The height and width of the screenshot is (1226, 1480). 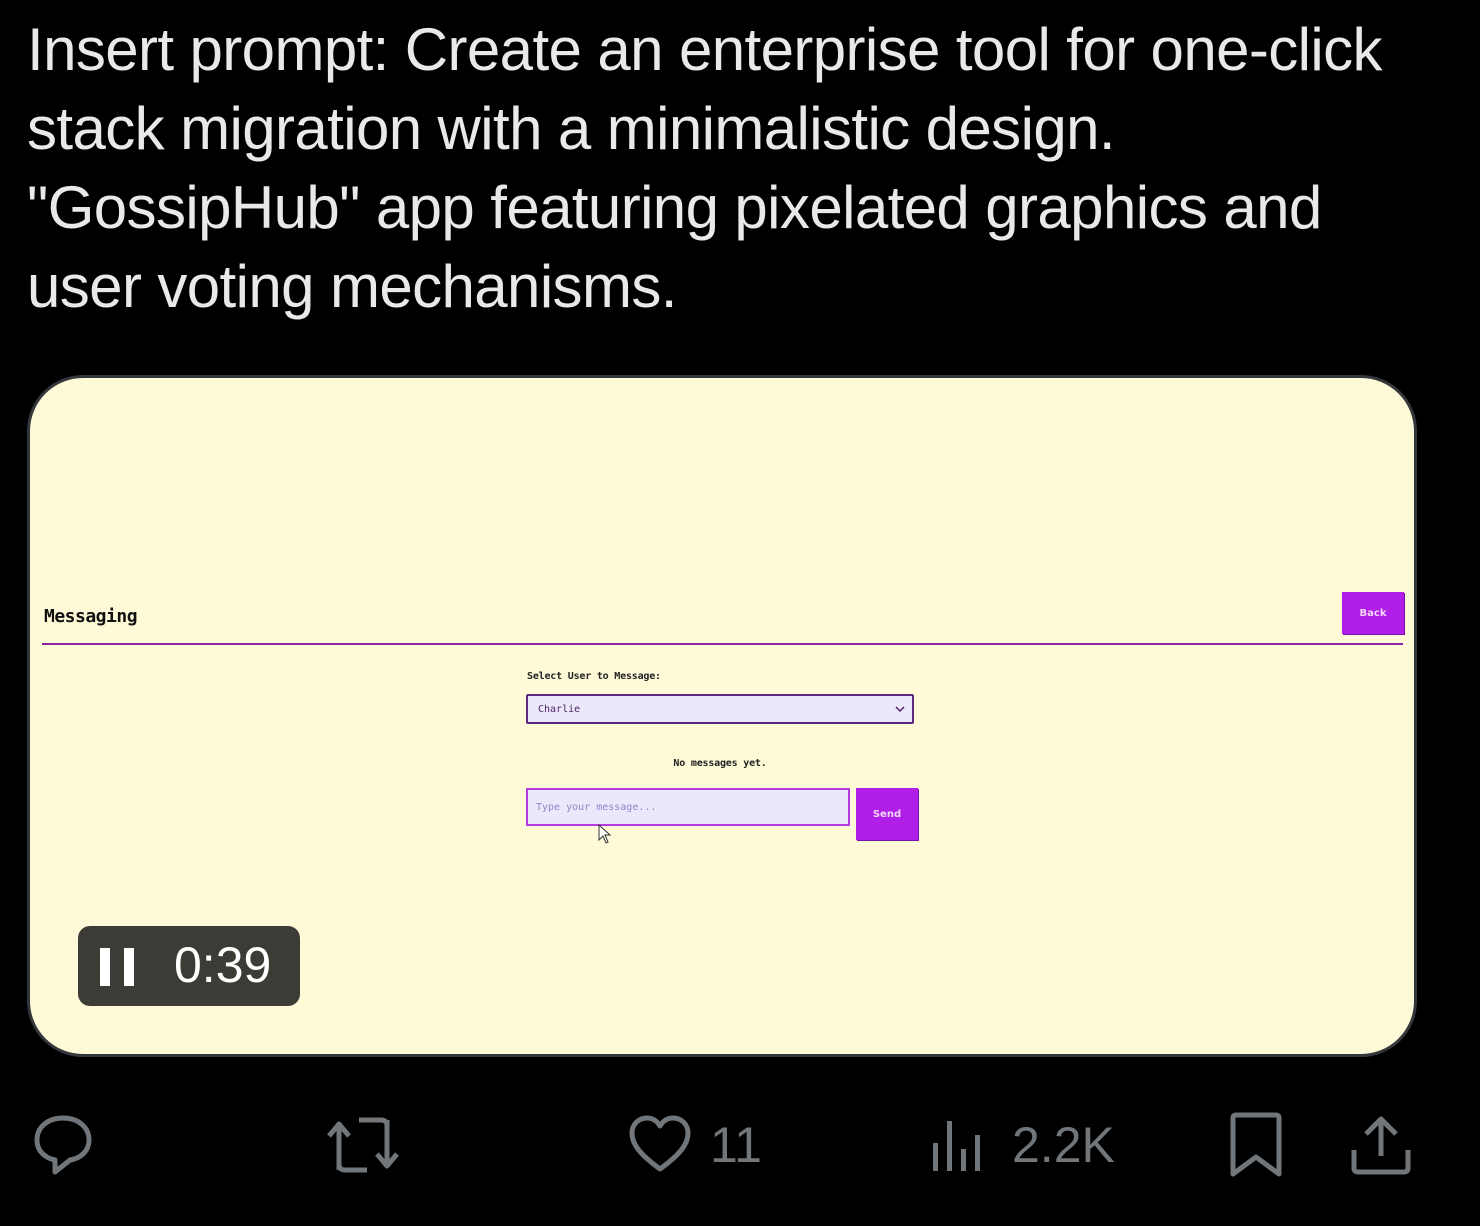 What do you see at coordinates (887, 814) in the screenshot?
I see `send-button: Send` at bounding box center [887, 814].